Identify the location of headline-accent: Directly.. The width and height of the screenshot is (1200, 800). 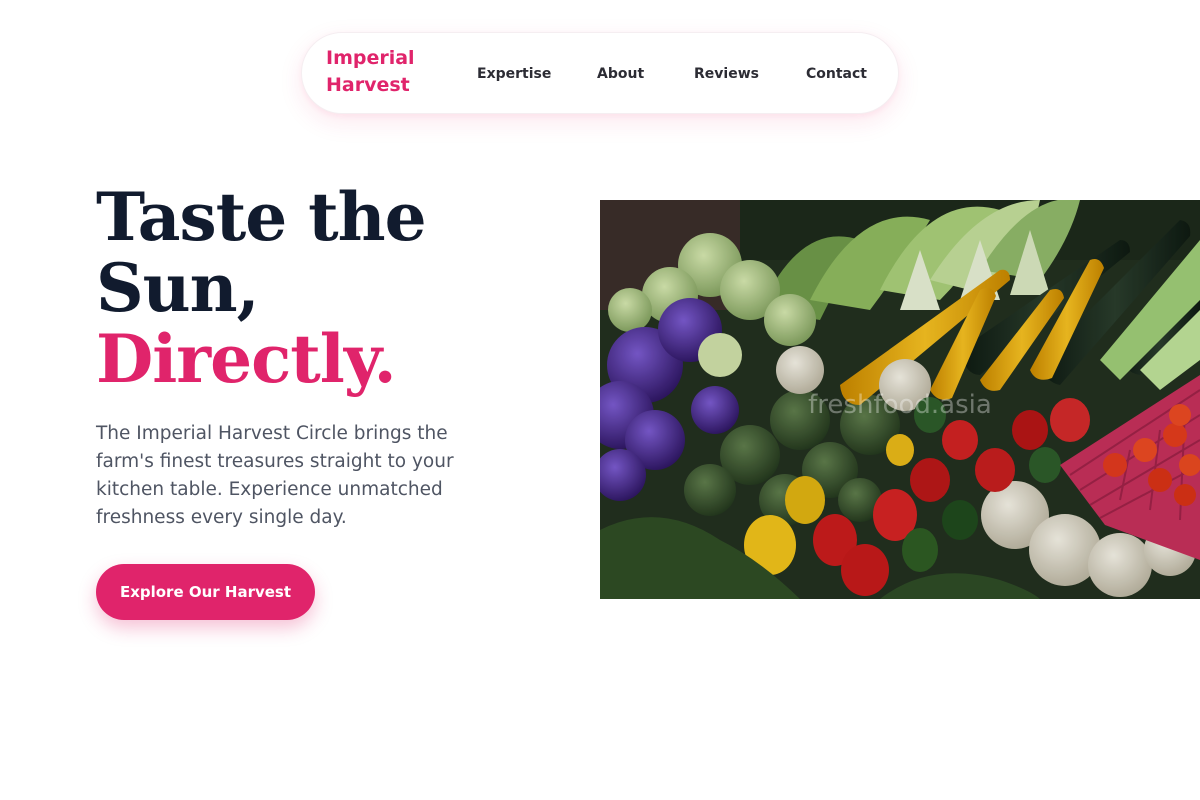
(246, 359).